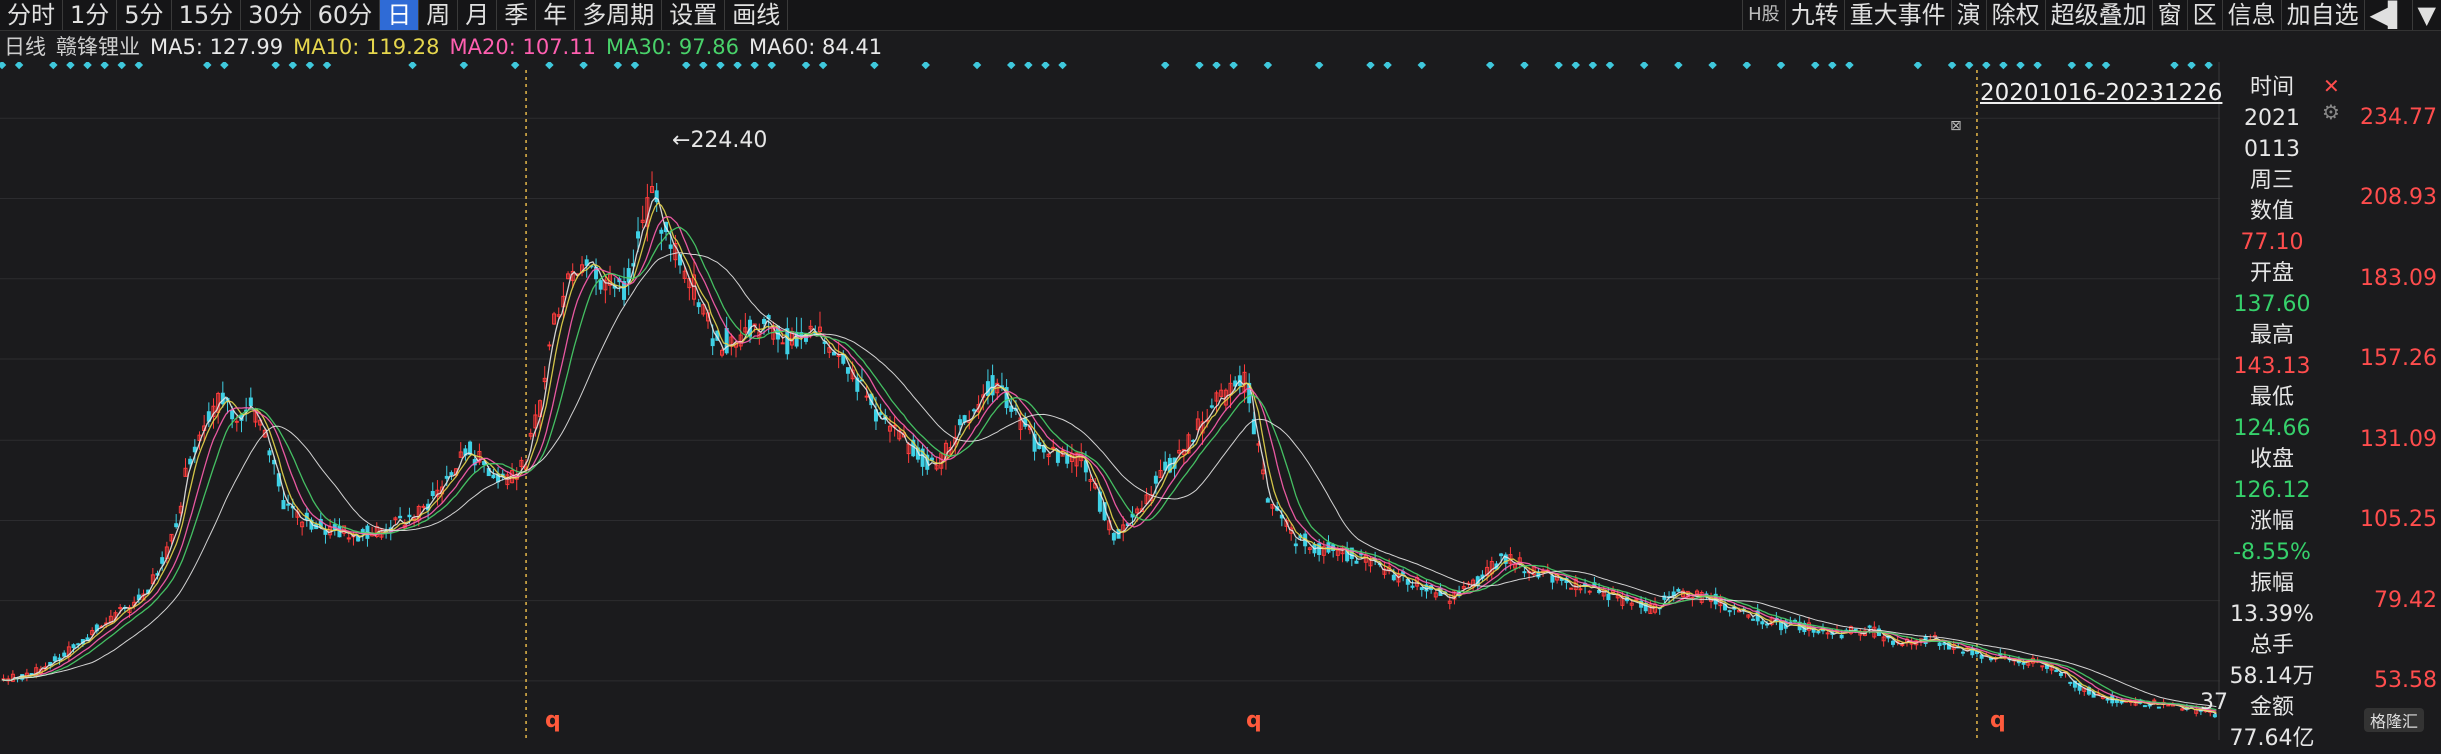 This screenshot has height=754, width=2441. I want to click on toolbar-button: 除权, so click(2015, 15).